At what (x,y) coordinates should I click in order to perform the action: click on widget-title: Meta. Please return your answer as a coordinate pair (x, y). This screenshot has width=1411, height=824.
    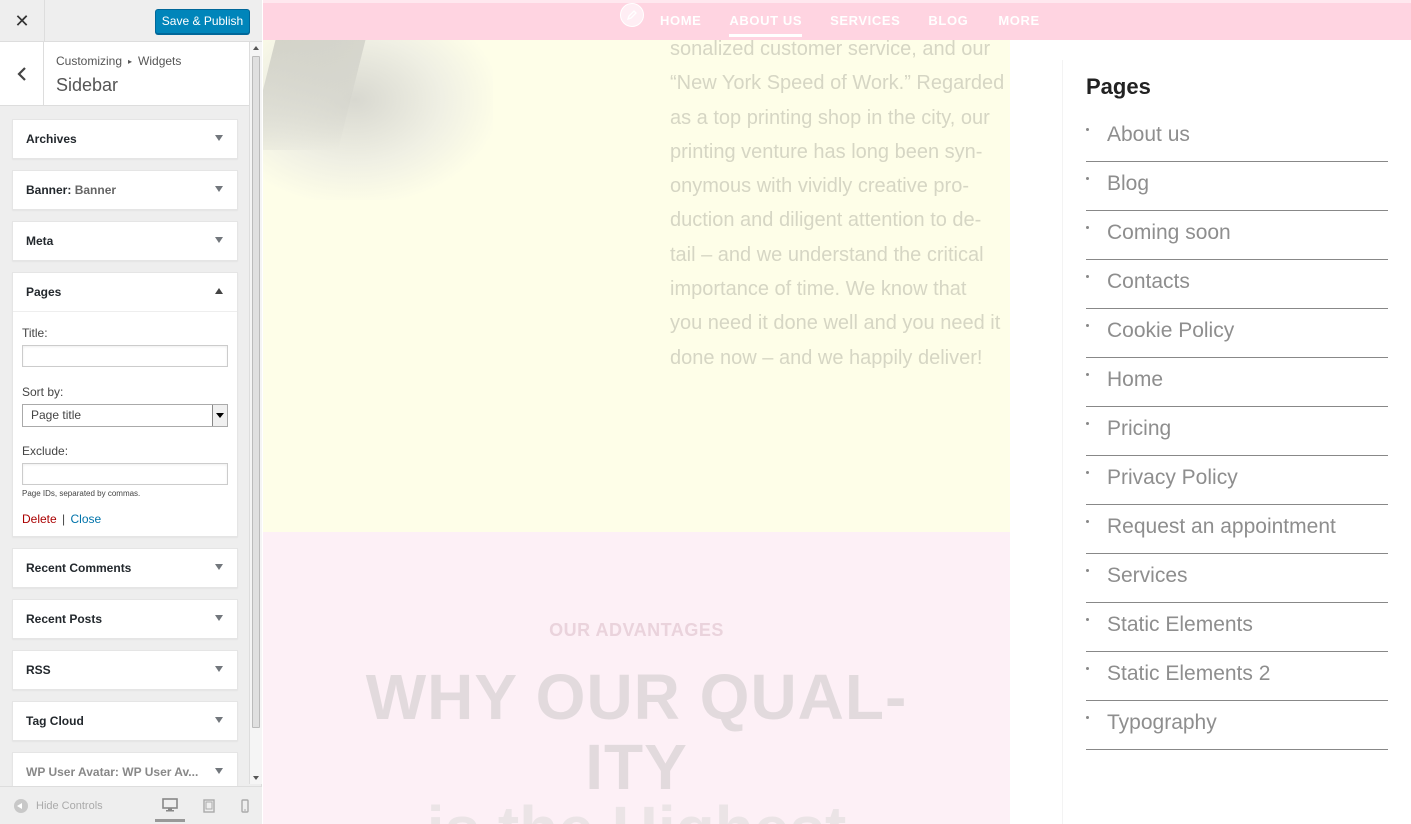
    Looking at the image, I should click on (40, 241).